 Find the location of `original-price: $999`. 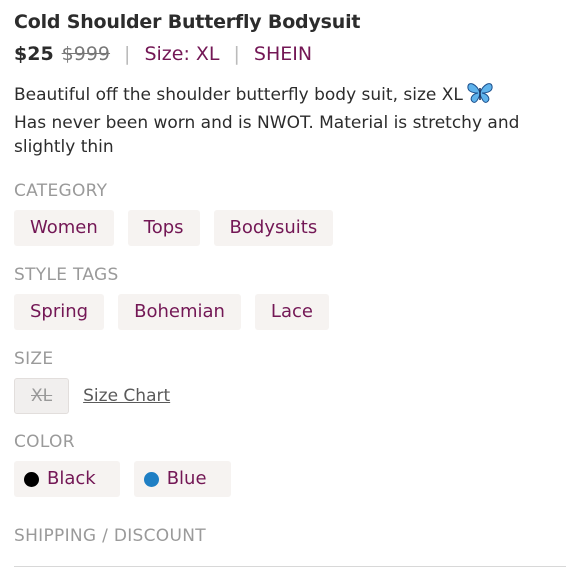

original-price: $999 is located at coordinates (86, 54).